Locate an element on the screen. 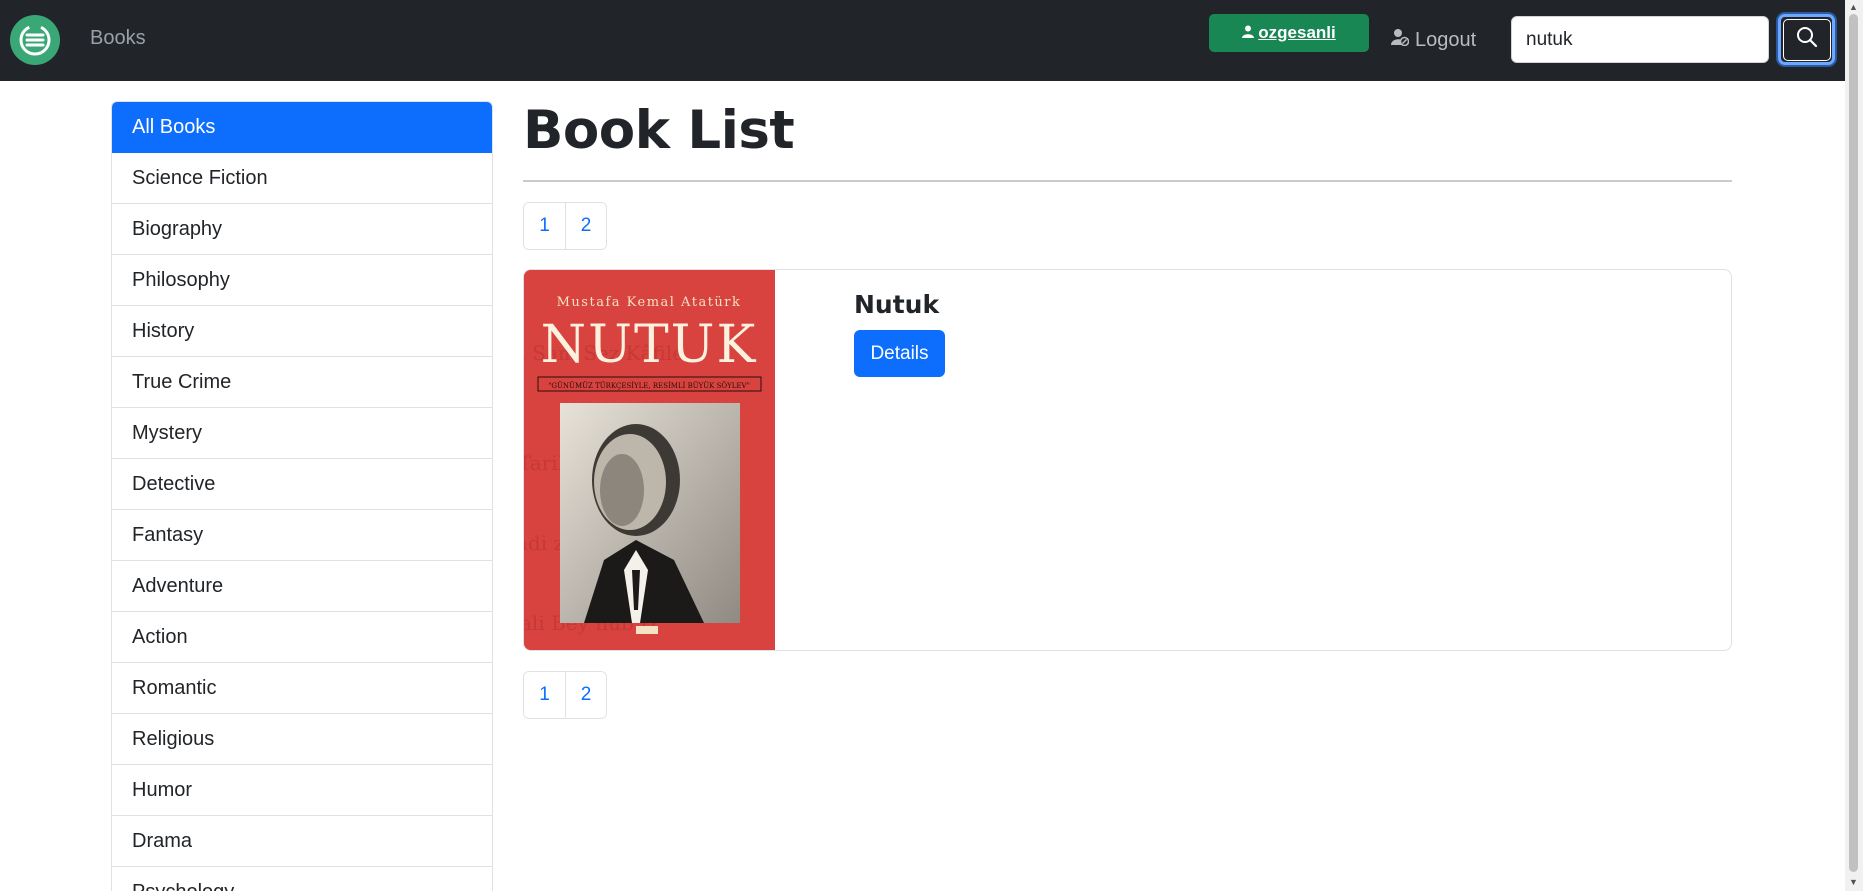 Image resolution: width=1863 pixels, height=891 pixels. sidebar-item-fantasy: Fantasy is located at coordinates (302, 535).